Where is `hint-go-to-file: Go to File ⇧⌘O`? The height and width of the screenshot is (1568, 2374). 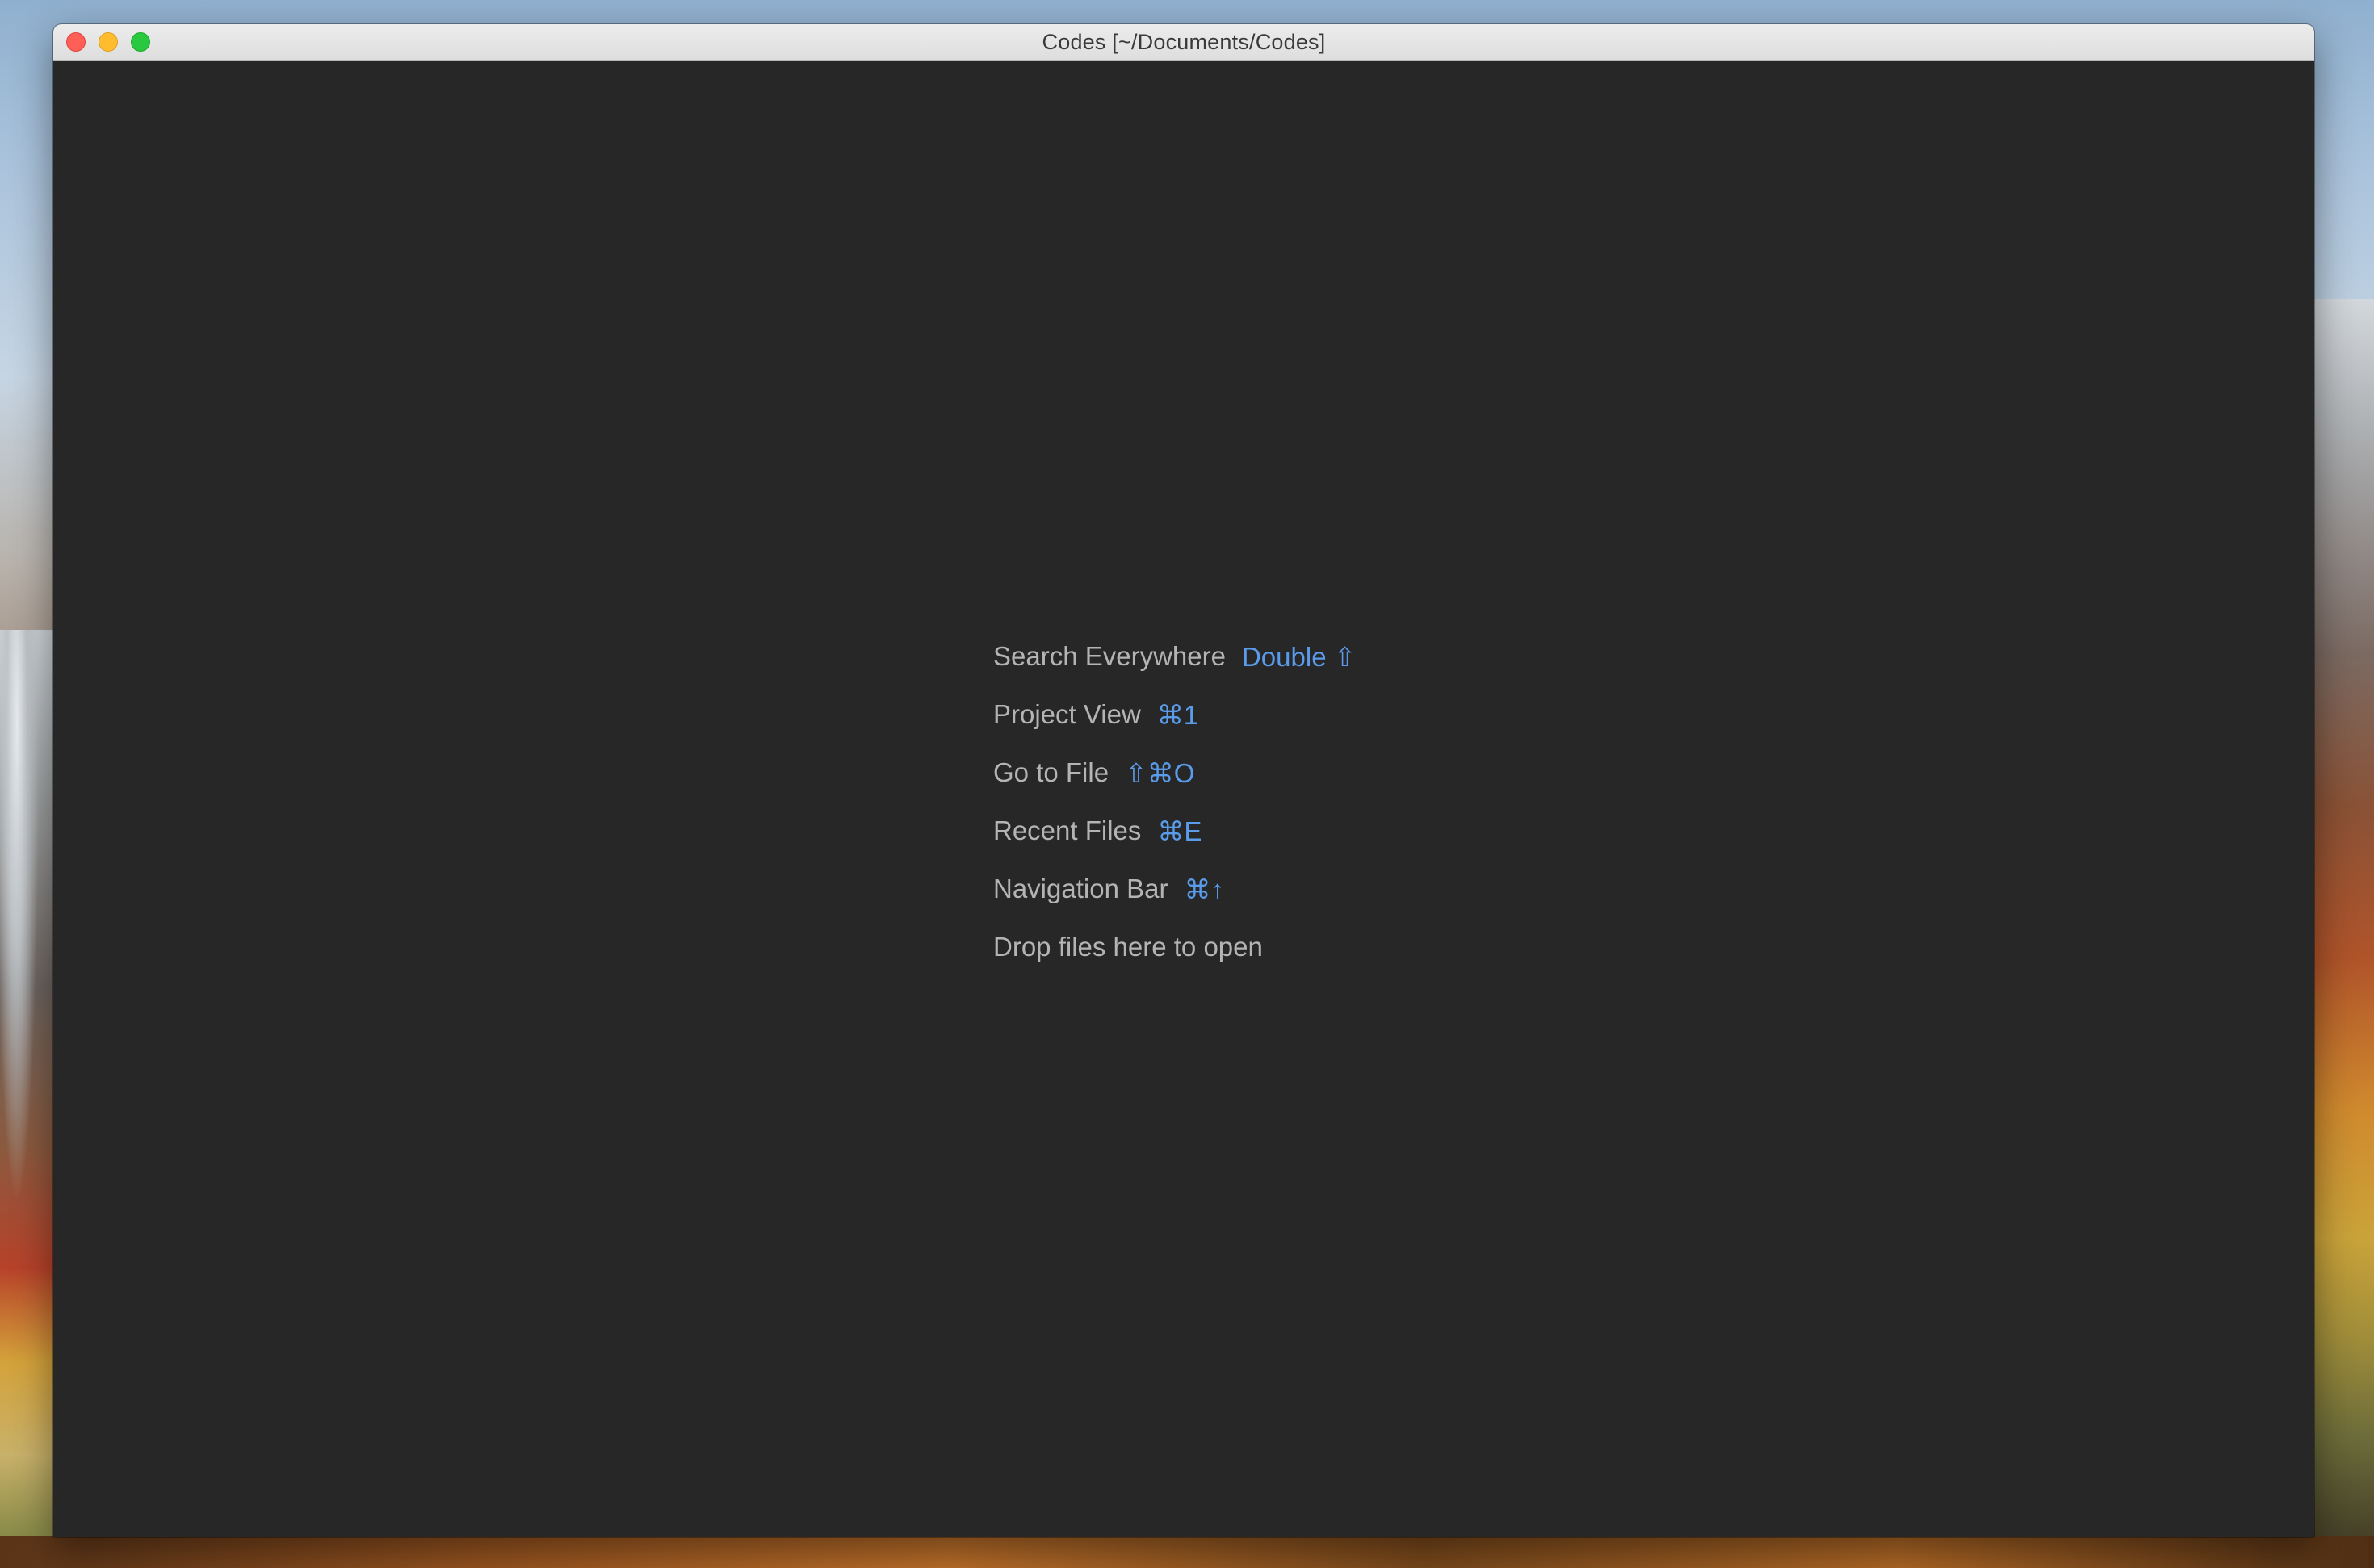
hint-go-to-file: Go to File ⇧⌘O is located at coordinates (1174, 773).